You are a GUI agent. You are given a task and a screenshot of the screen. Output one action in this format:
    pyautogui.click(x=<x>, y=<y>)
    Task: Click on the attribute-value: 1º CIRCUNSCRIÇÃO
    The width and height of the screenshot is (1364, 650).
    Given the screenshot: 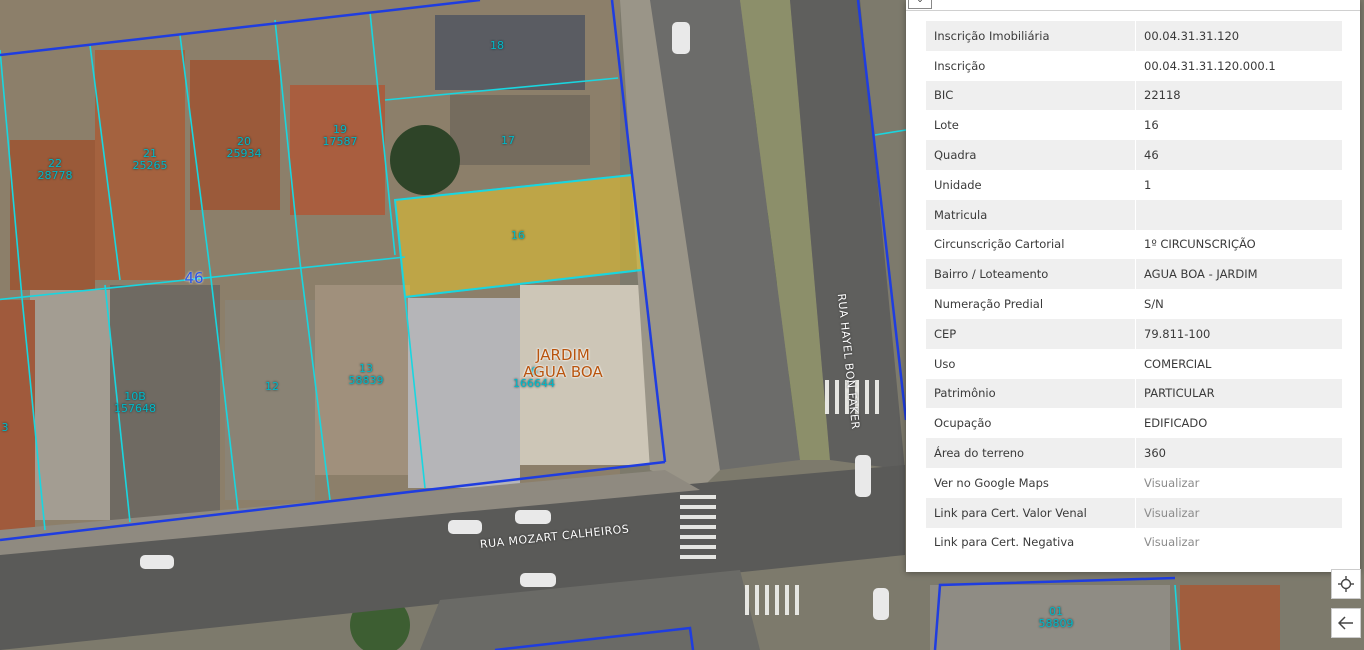 What is the action you would take?
    pyautogui.click(x=1200, y=244)
    